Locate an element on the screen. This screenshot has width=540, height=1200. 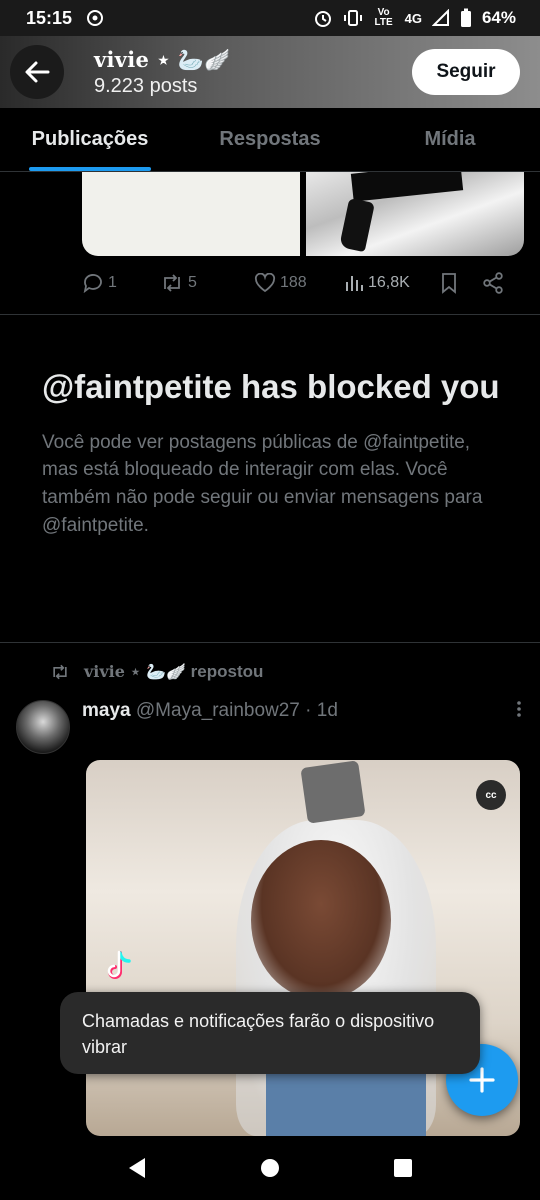
profile-tabs: Publicações Respostas Mídia is located at coordinates (270, 140).